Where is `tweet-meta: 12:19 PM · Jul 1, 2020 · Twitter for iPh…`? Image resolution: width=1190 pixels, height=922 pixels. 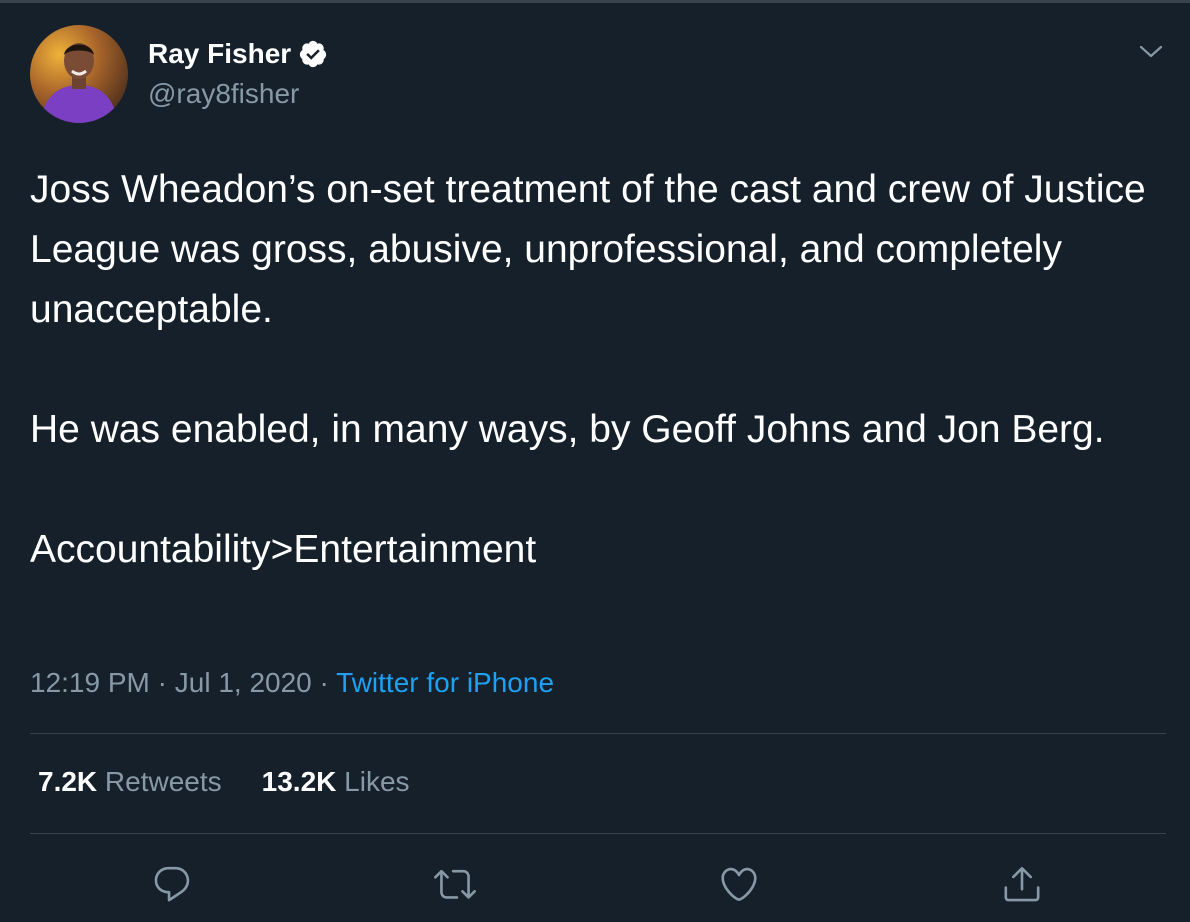 tweet-meta: 12:19 PM · Jul 1, 2020 · Twitter for iPh… is located at coordinates (292, 683).